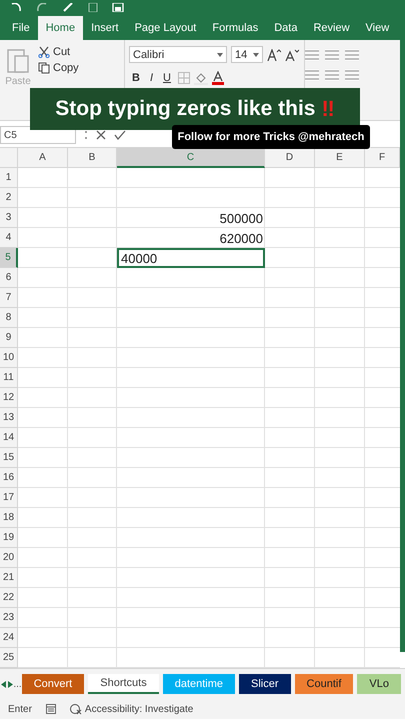  I want to click on row-header: 4, so click(9, 238).